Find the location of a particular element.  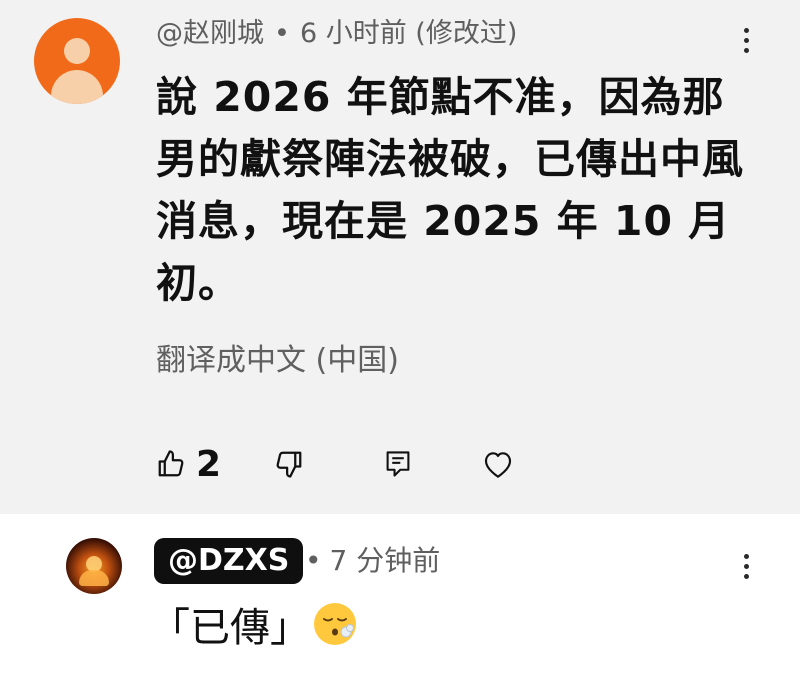

avatar-figure-body is located at coordinates (94, 578).